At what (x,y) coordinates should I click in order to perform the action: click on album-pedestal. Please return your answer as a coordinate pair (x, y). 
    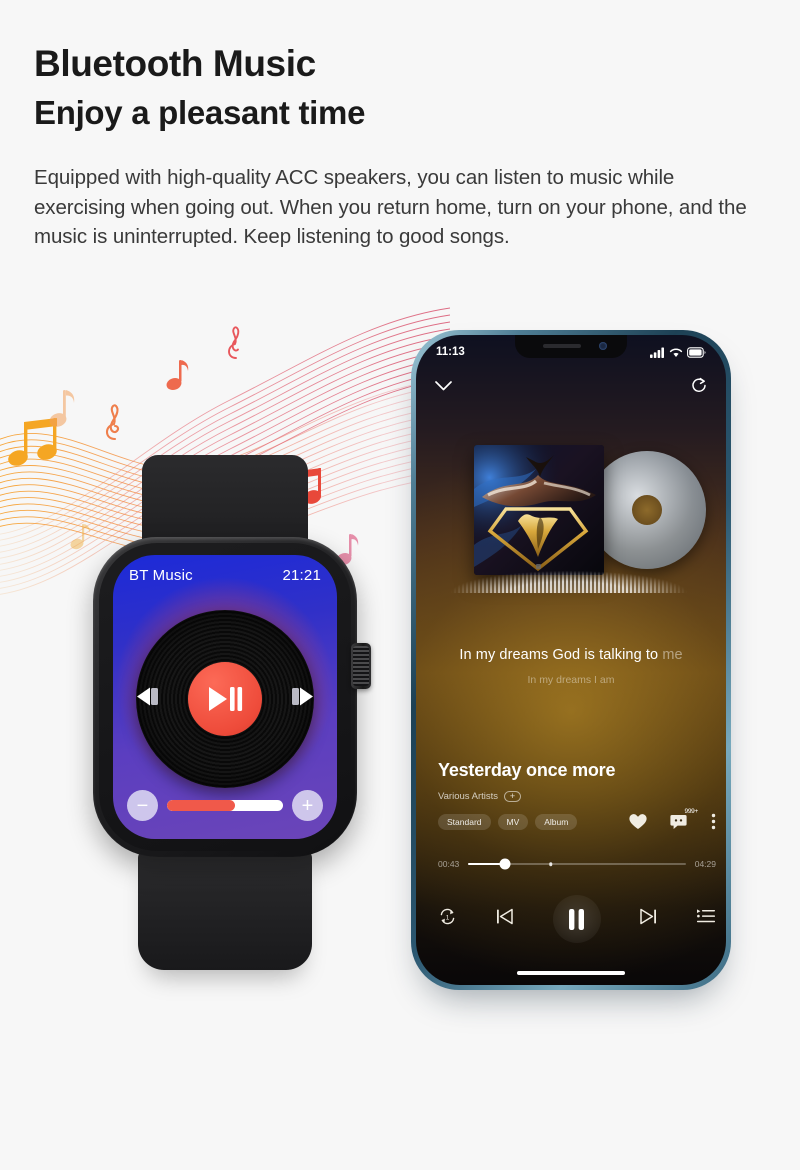
    Looking at the image, I should click on (569, 582).